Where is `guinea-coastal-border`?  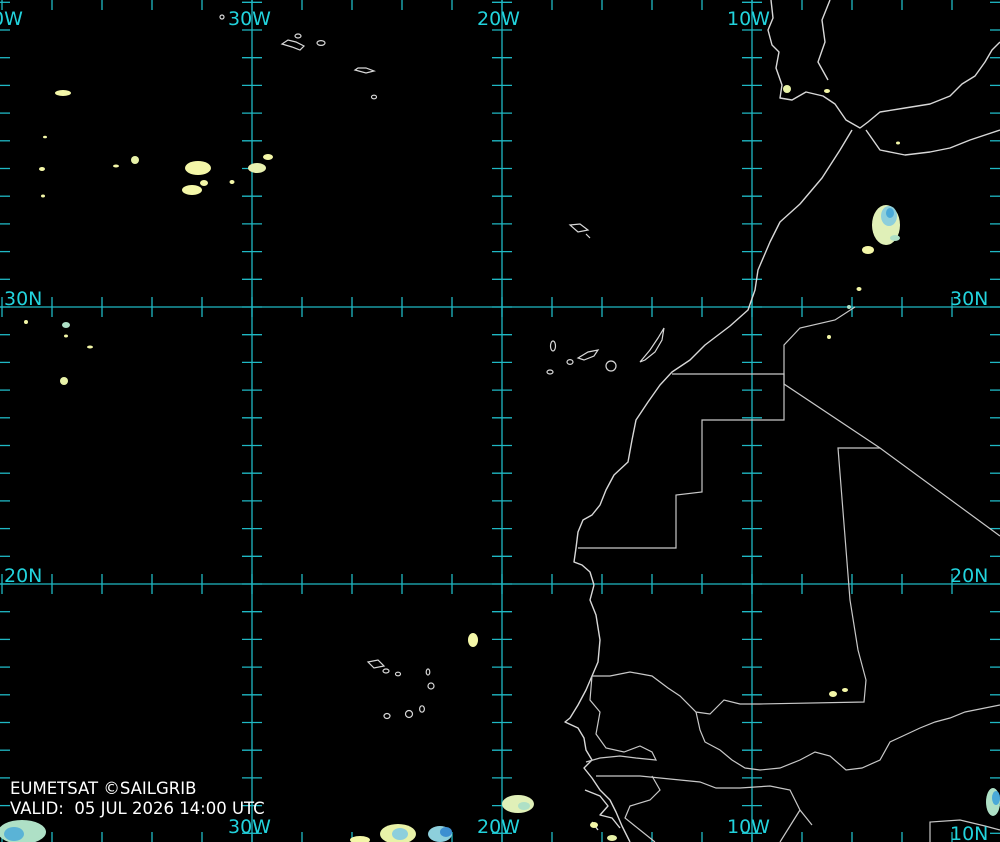
guinea-coastal-border is located at coordinates (642, 808).